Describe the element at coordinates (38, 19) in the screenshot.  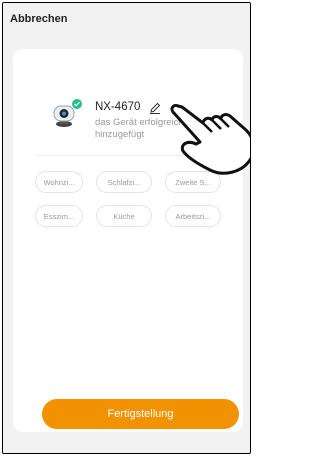
I see `cancel-button: Abbrechen` at that location.